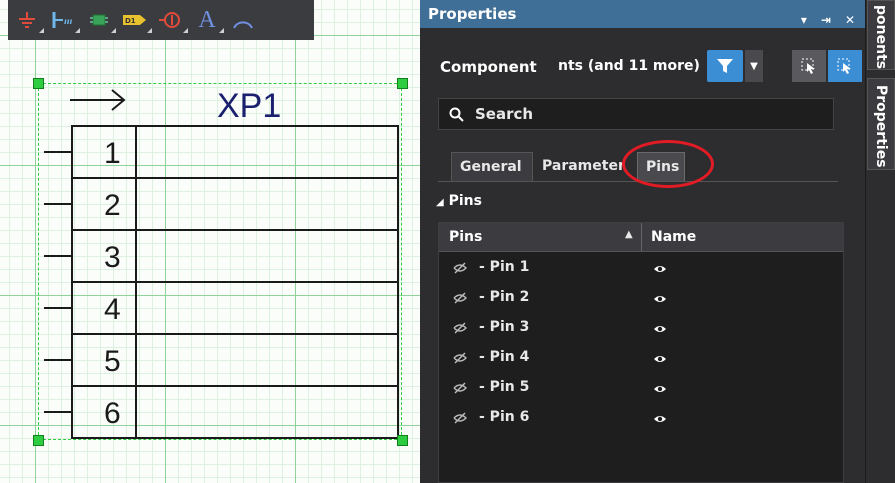 This screenshot has height=483, width=895. Describe the element at coordinates (504, 114) in the screenshot. I see `search-placeholder: Search` at that location.